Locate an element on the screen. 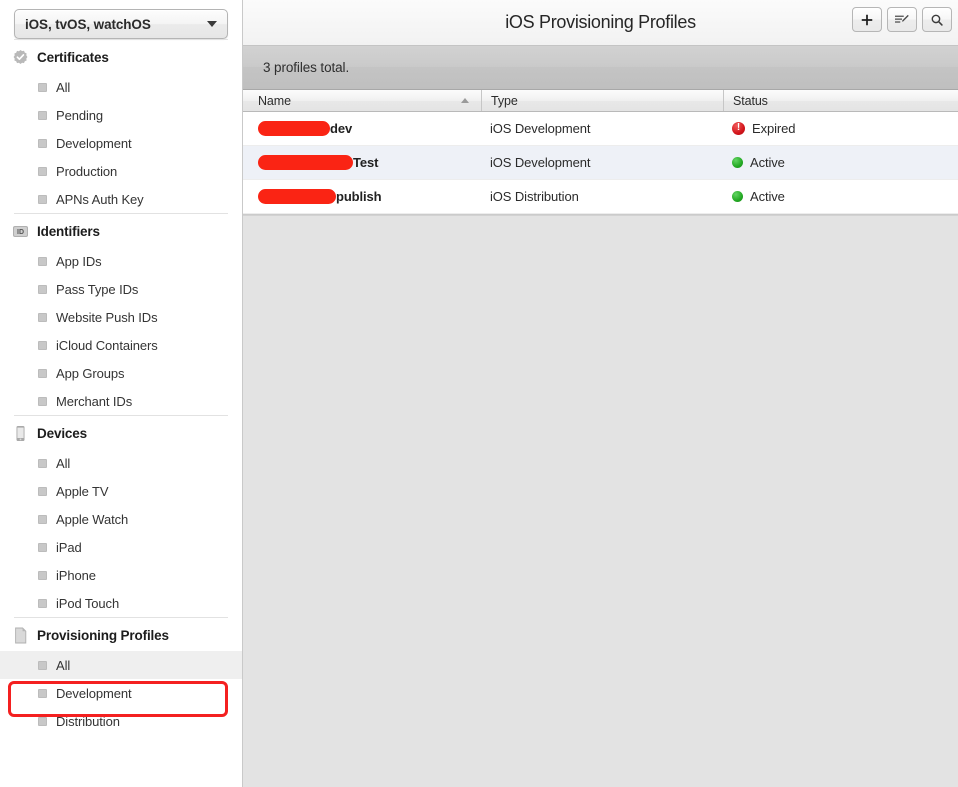  device-phone-icon is located at coordinates (20, 433).